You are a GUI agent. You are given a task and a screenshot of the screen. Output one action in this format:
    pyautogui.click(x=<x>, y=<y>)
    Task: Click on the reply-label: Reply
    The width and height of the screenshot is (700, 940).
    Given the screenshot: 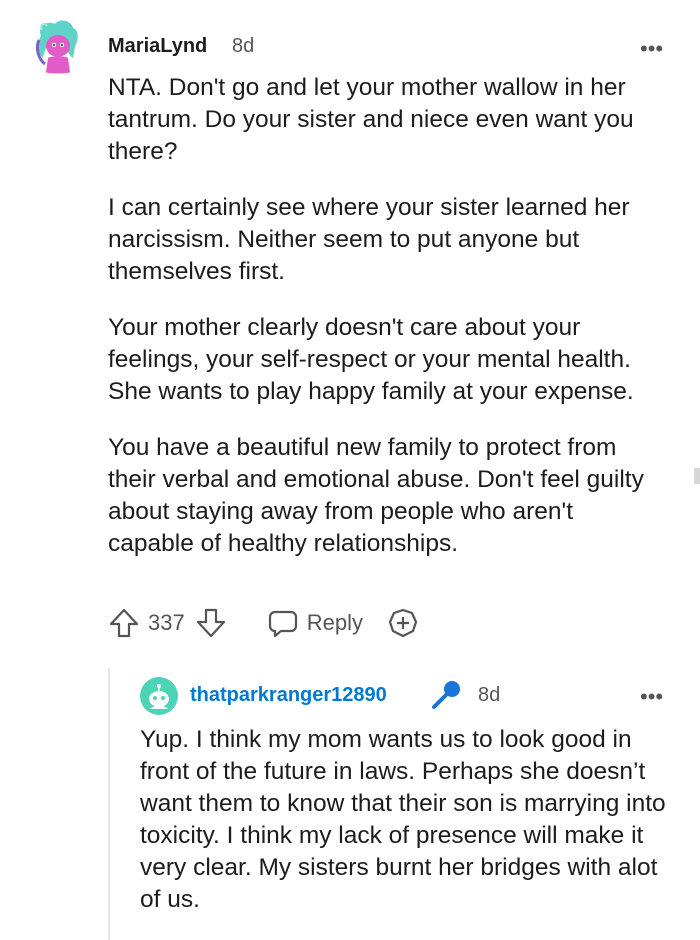 What is the action you would take?
    pyautogui.click(x=334, y=622)
    